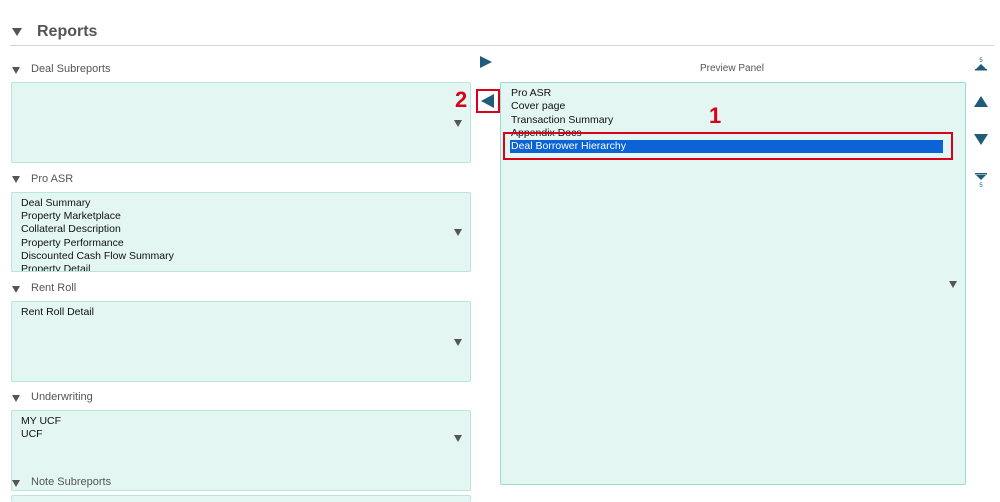 The image size is (1000, 502). Describe the element at coordinates (97, 267) in the screenshot. I see `list-item: Property Detail` at that location.